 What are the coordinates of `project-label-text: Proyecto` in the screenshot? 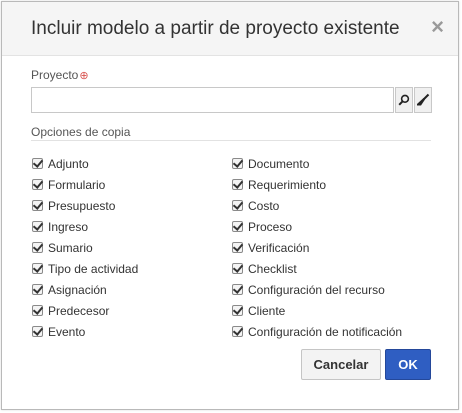 It's located at (55, 75).